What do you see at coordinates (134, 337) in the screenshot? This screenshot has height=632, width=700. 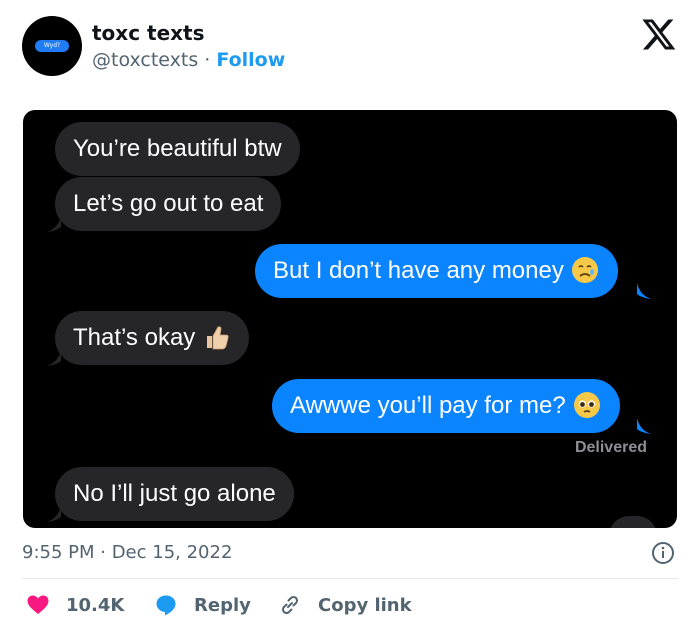 I see `message-text: That’s okay` at bounding box center [134, 337].